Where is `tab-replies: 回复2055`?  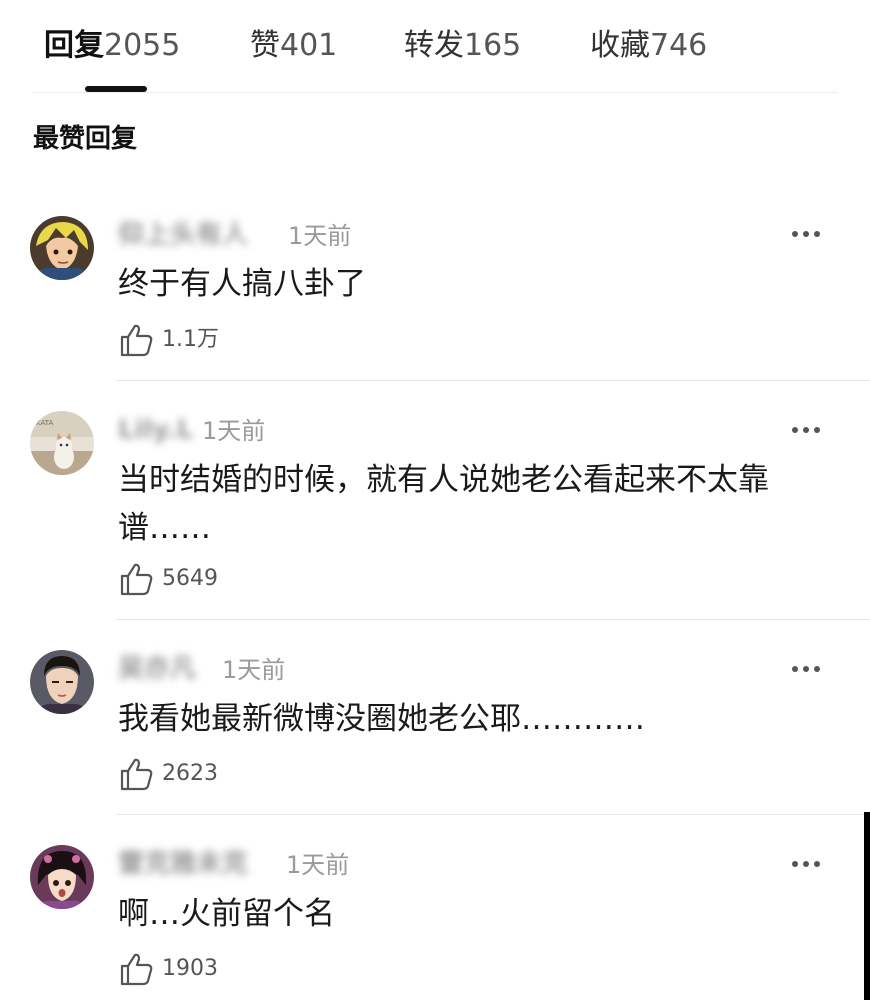
tab-replies: 回复2055 is located at coordinates (112, 46).